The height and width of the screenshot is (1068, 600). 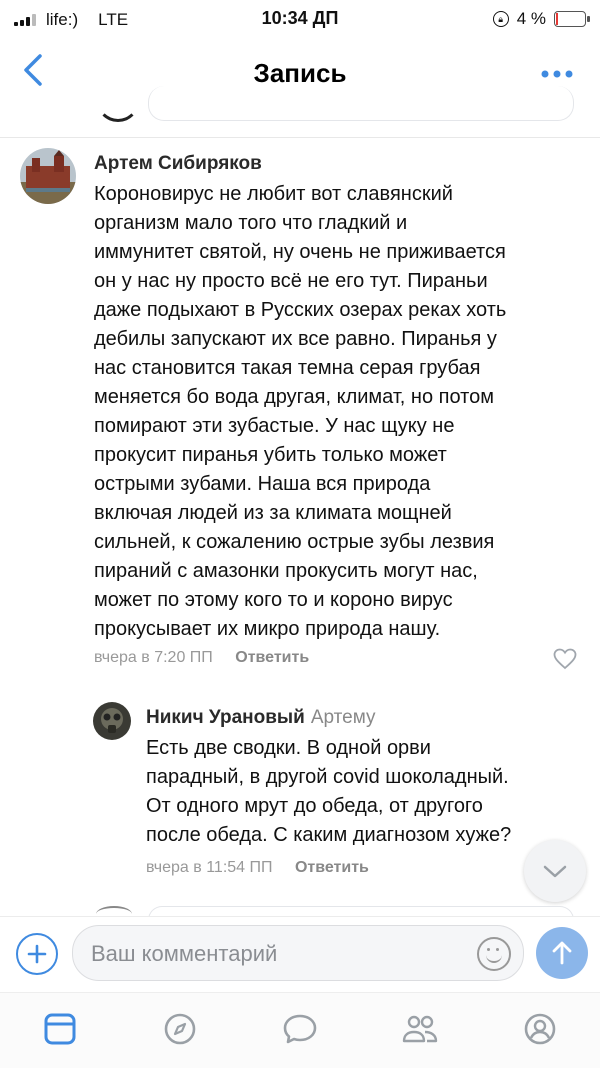 I want to click on messages-icon, so click(x=300, y=1029).